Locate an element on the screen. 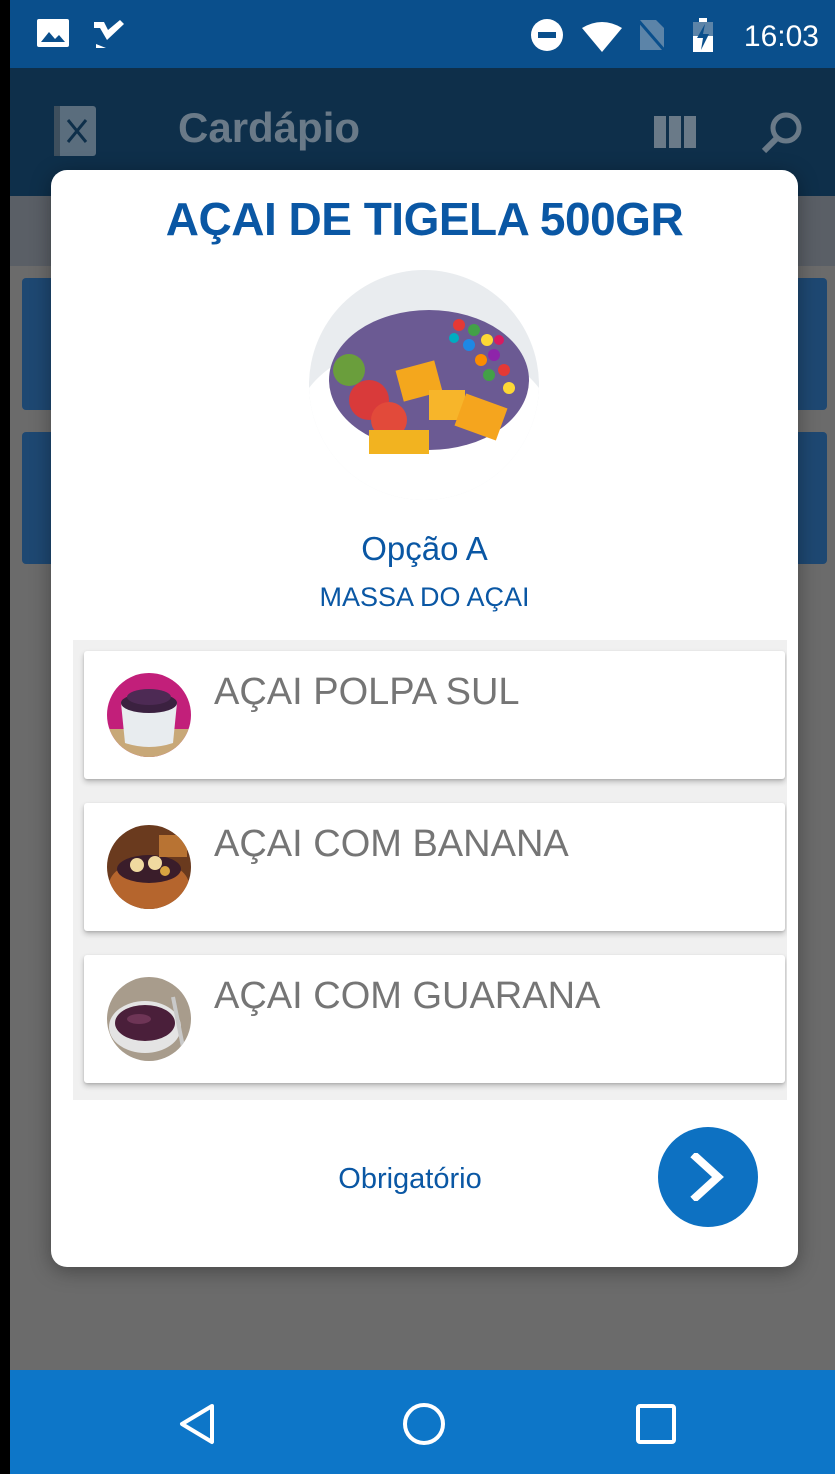 The width and height of the screenshot is (835, 1474). grid-view-icon is located at coordinates (675, 134).